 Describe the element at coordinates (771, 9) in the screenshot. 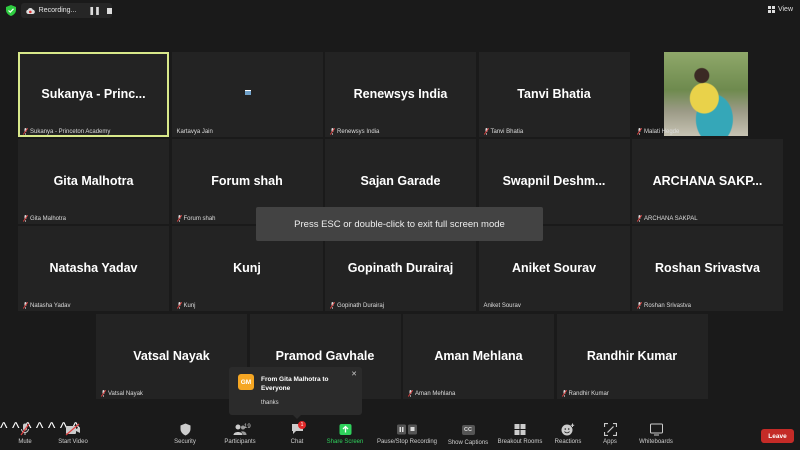

I see `grid-view-icon` at that location.